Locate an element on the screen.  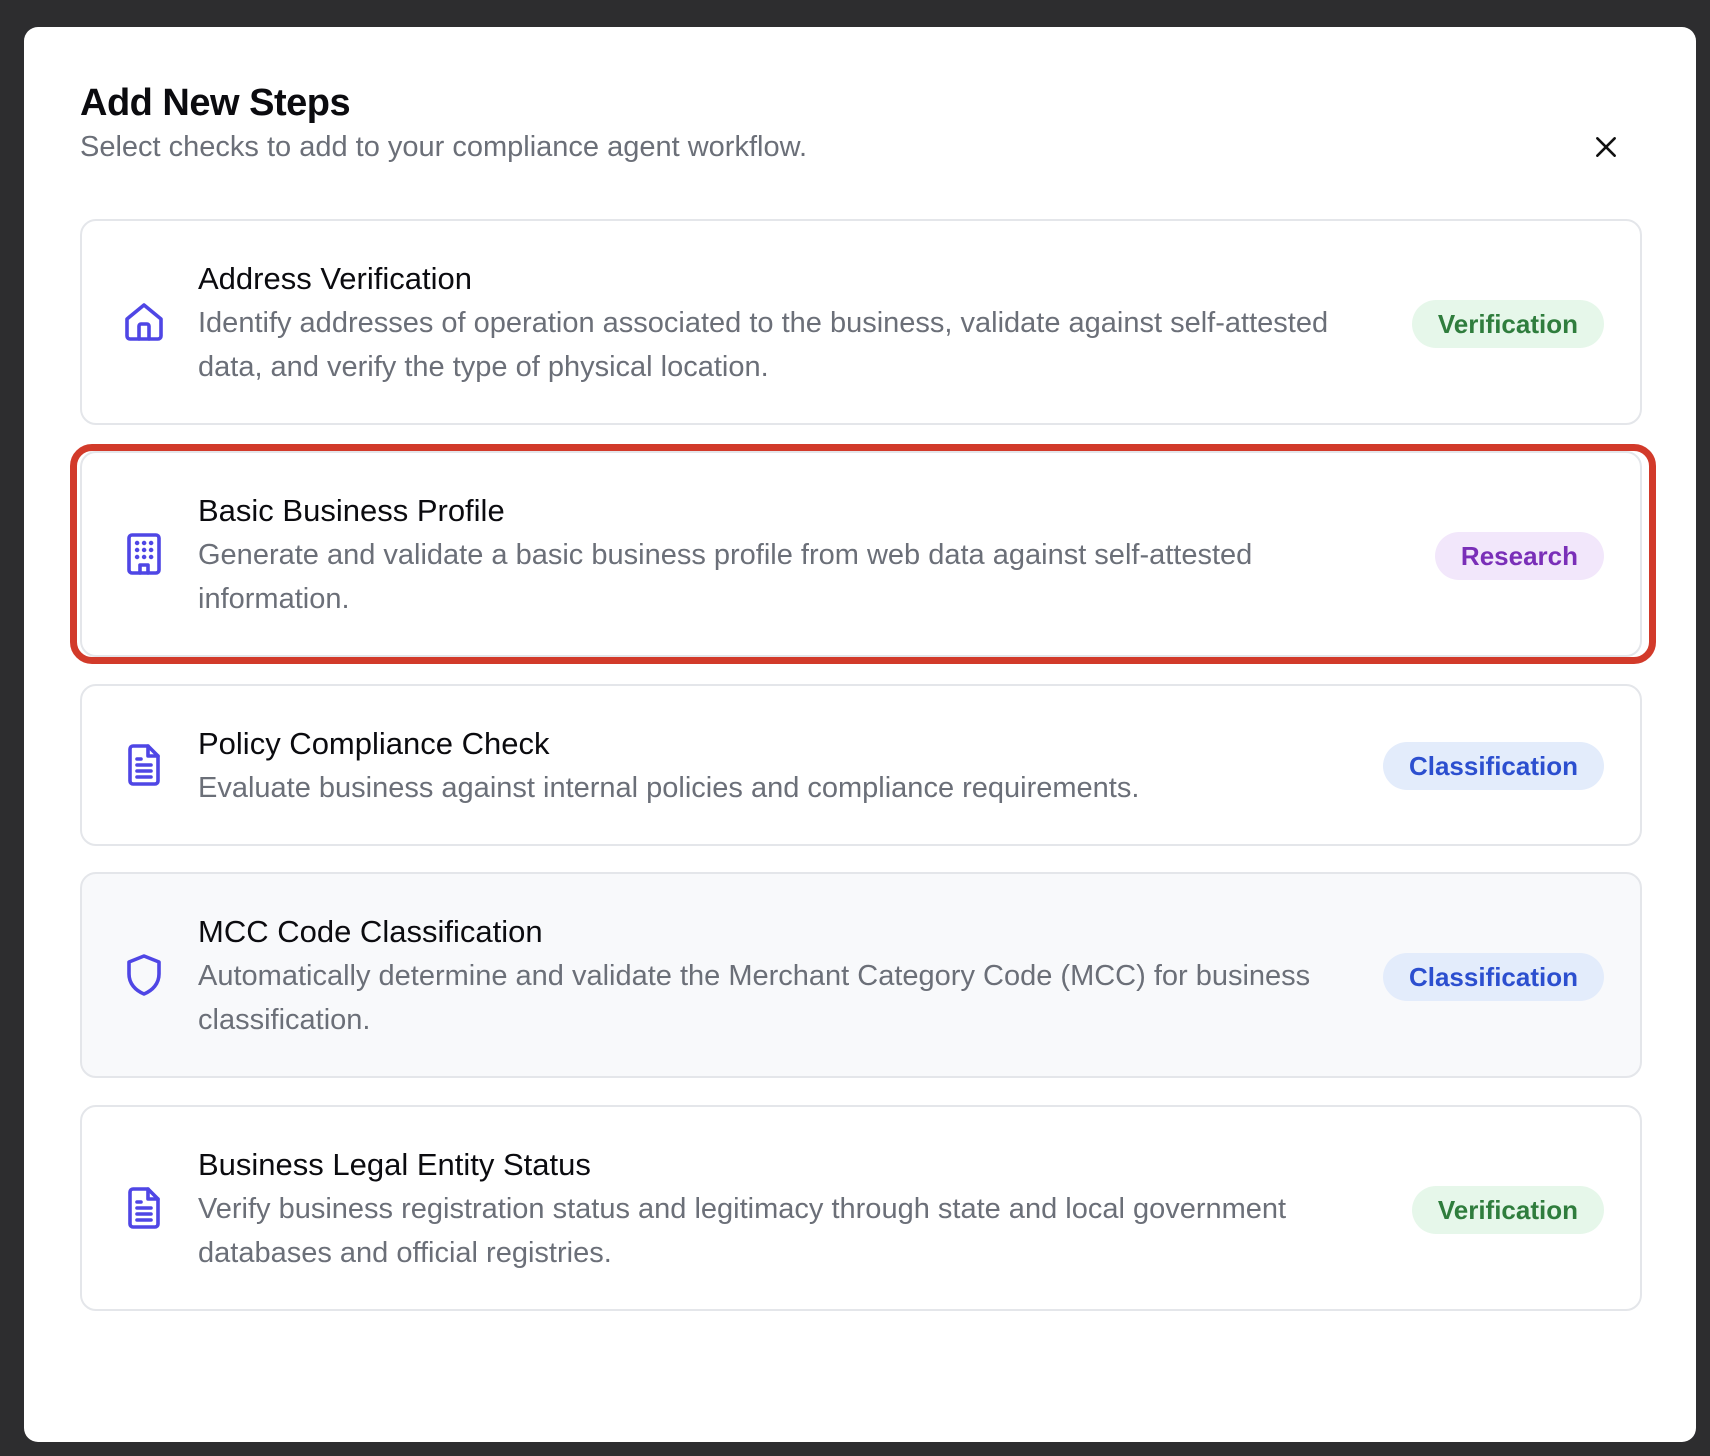
step-title: MCC Code Classification is located at coordinates (370, 931).